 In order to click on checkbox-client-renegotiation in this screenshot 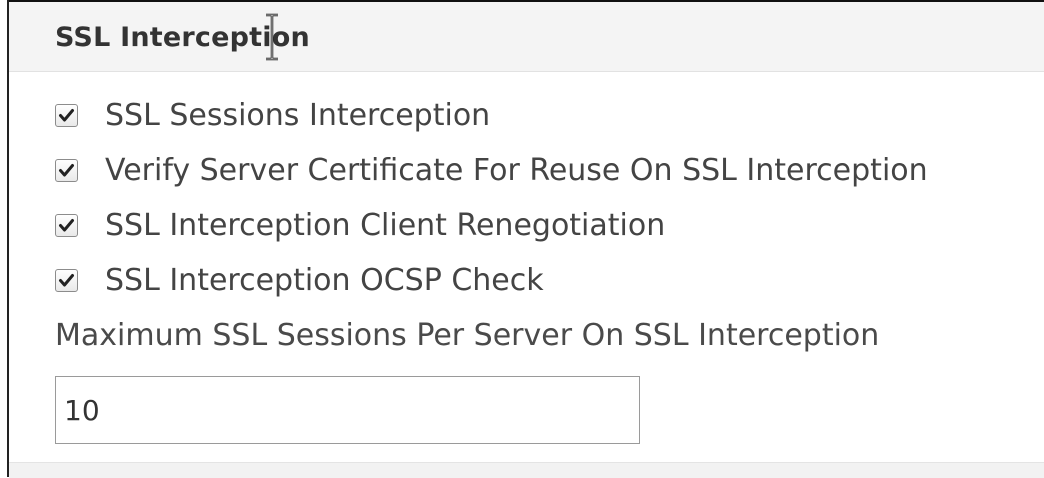, I will do `click(66, 225)`.